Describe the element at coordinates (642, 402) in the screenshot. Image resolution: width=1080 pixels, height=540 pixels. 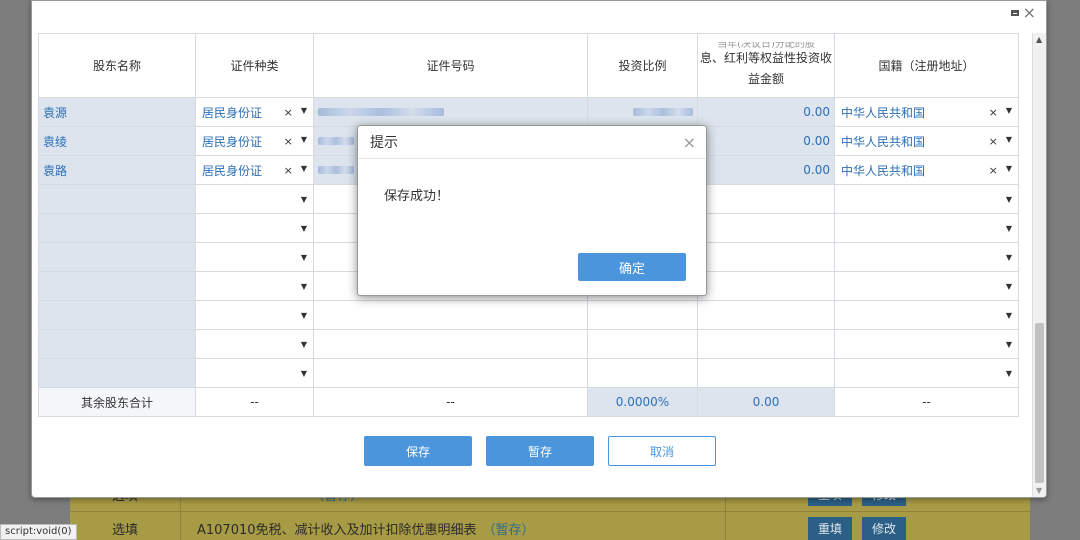
I see `summary-ratio: 0.0000%` at that location.